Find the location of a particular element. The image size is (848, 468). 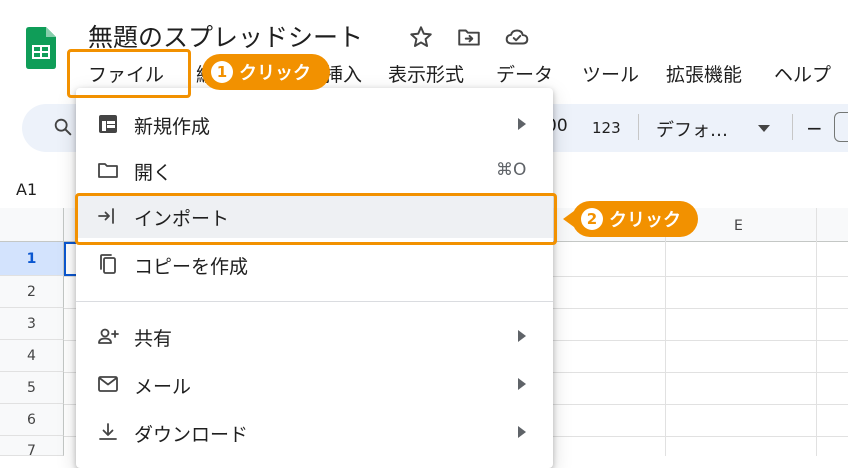

menu-divider is located at coordinates (314, 301).